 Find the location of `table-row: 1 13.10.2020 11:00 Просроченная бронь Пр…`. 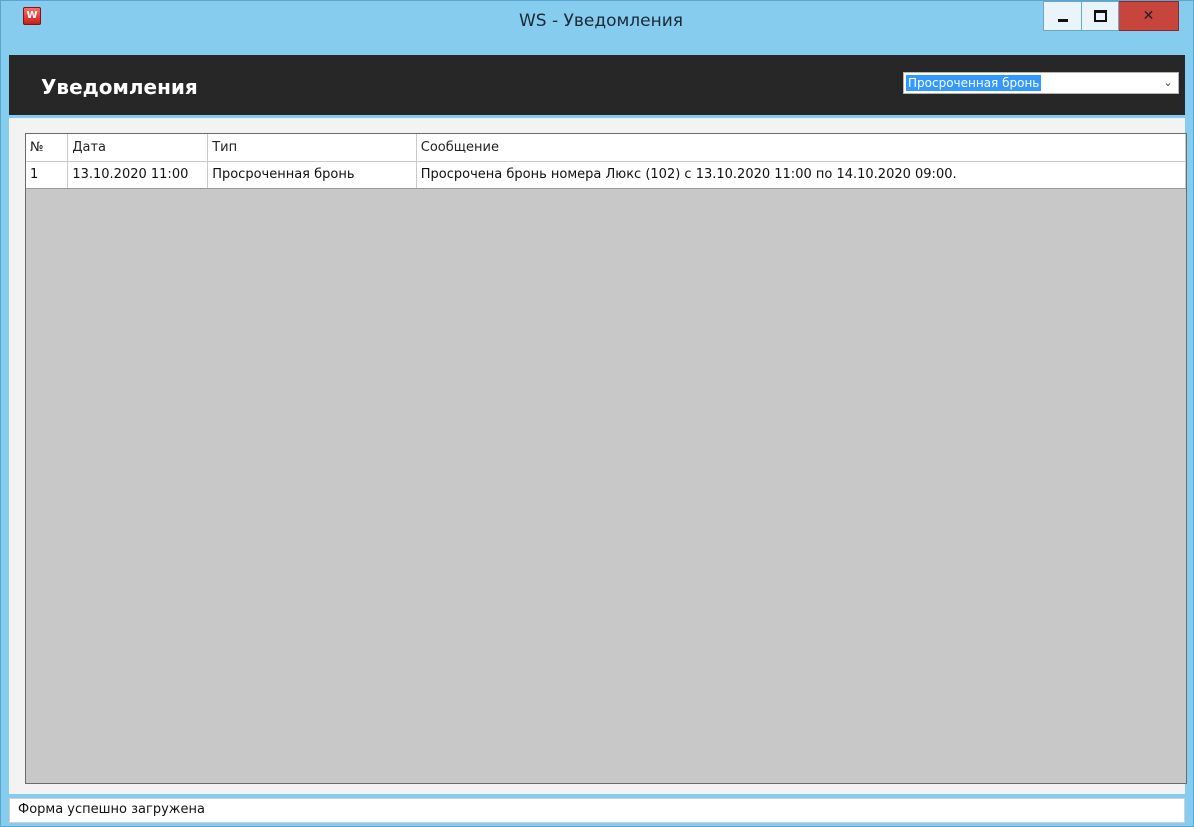

table-row: 1 13.10.2020 11:00 Просроченная бронь Пр… is located at coordinates (606, 174).